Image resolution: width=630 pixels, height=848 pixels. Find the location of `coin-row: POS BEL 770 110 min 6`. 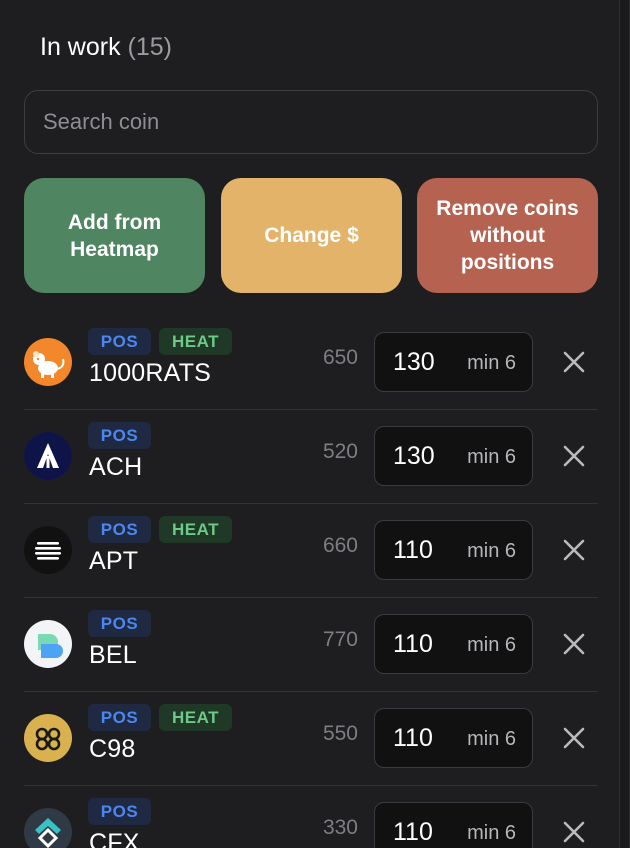

coin-row: POS BEL 770 110 min 6 is located at coordinates (311, 645).